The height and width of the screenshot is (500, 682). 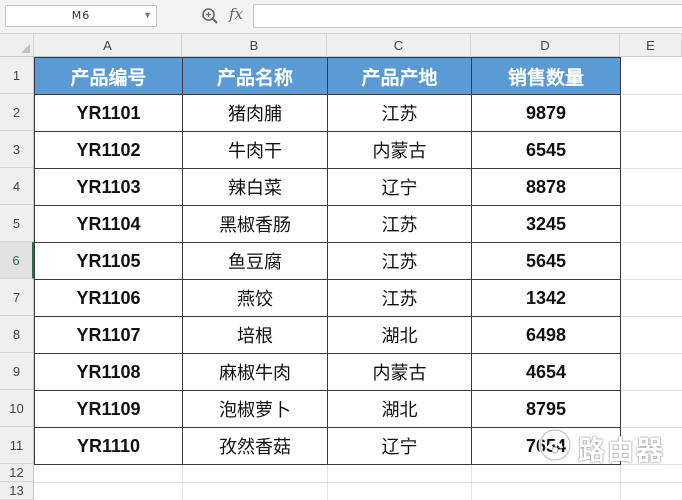 What do you see at coordinates (546, 187) in the screenshot?
I see `sales-qty-cell: 8878` at bounding box center [546, 187].